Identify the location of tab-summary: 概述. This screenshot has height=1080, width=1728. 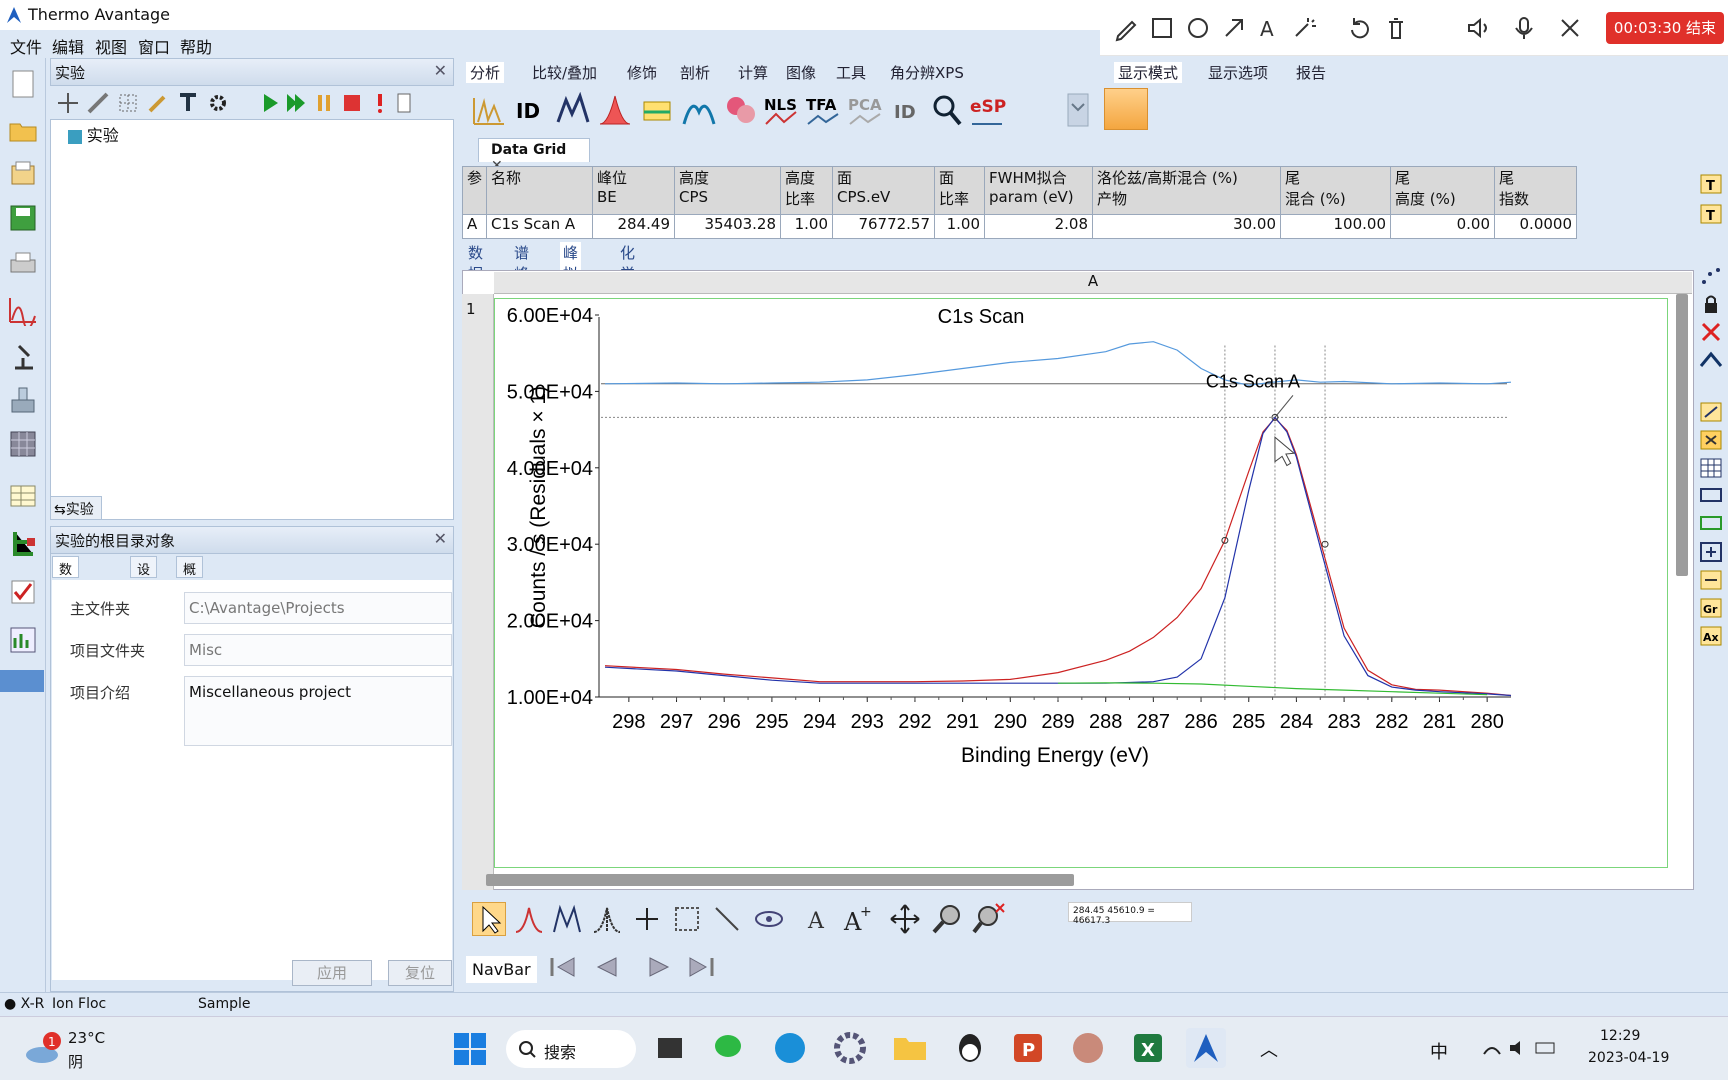
(190, 576).